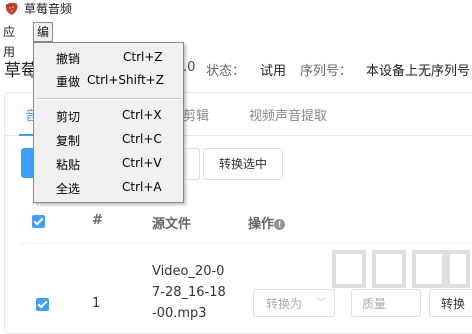 This screenshot has height=334, width=472. I want to click on strawberry-logo-icon, so click(11, 8).